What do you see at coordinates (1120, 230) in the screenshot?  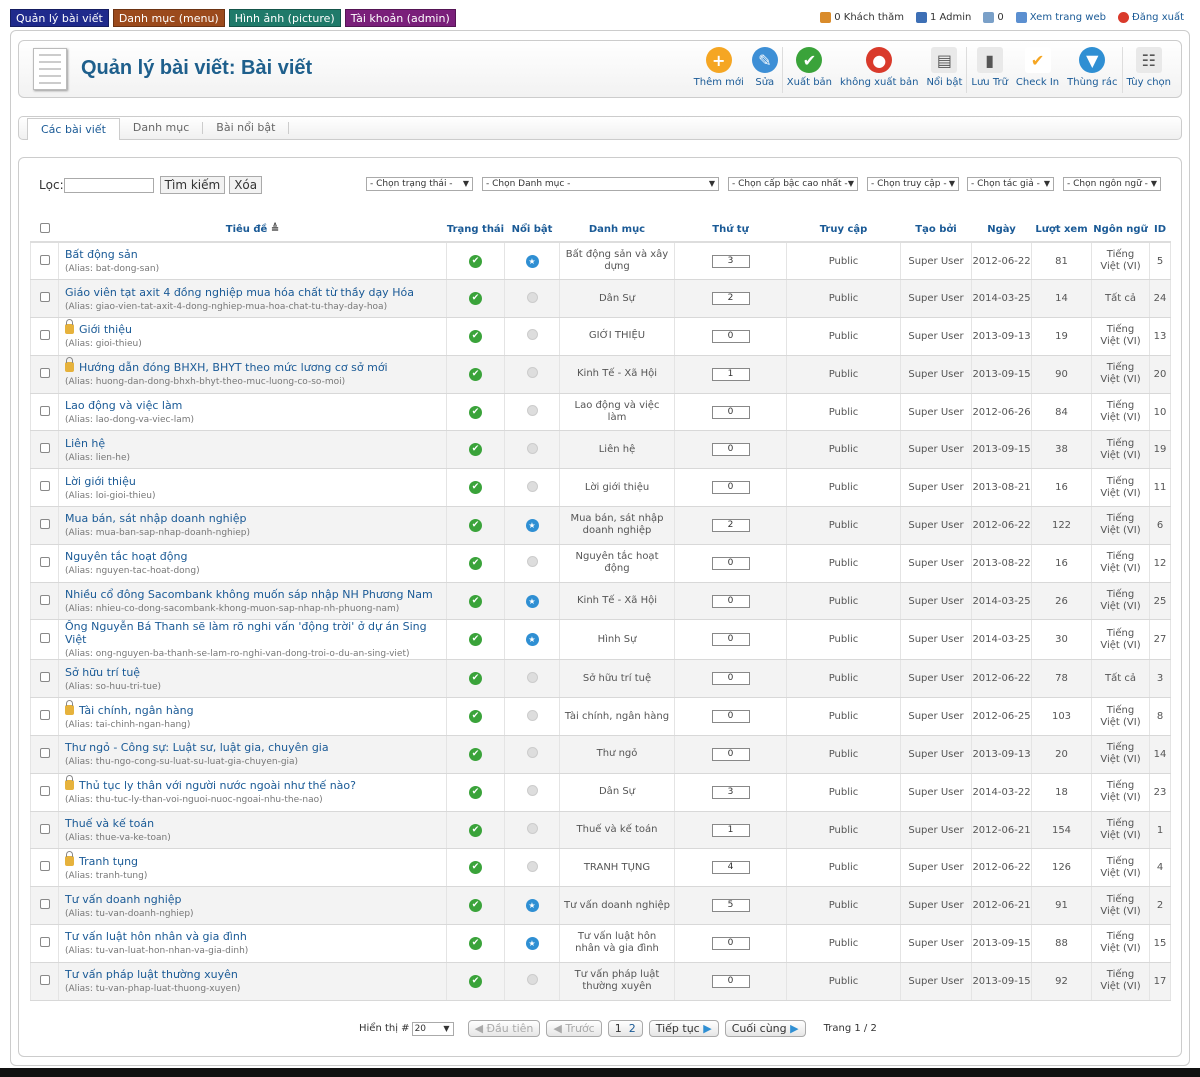 I see `col-language: Ngôn ngữ` at bounding box center [1120, 230].